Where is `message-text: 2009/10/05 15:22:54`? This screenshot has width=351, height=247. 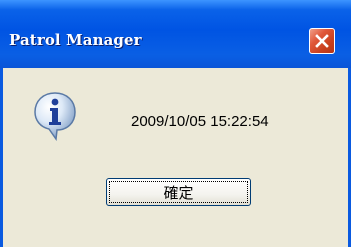
message-text: 2009/10/05 15:22:54 is located at coordinates (200, 121).